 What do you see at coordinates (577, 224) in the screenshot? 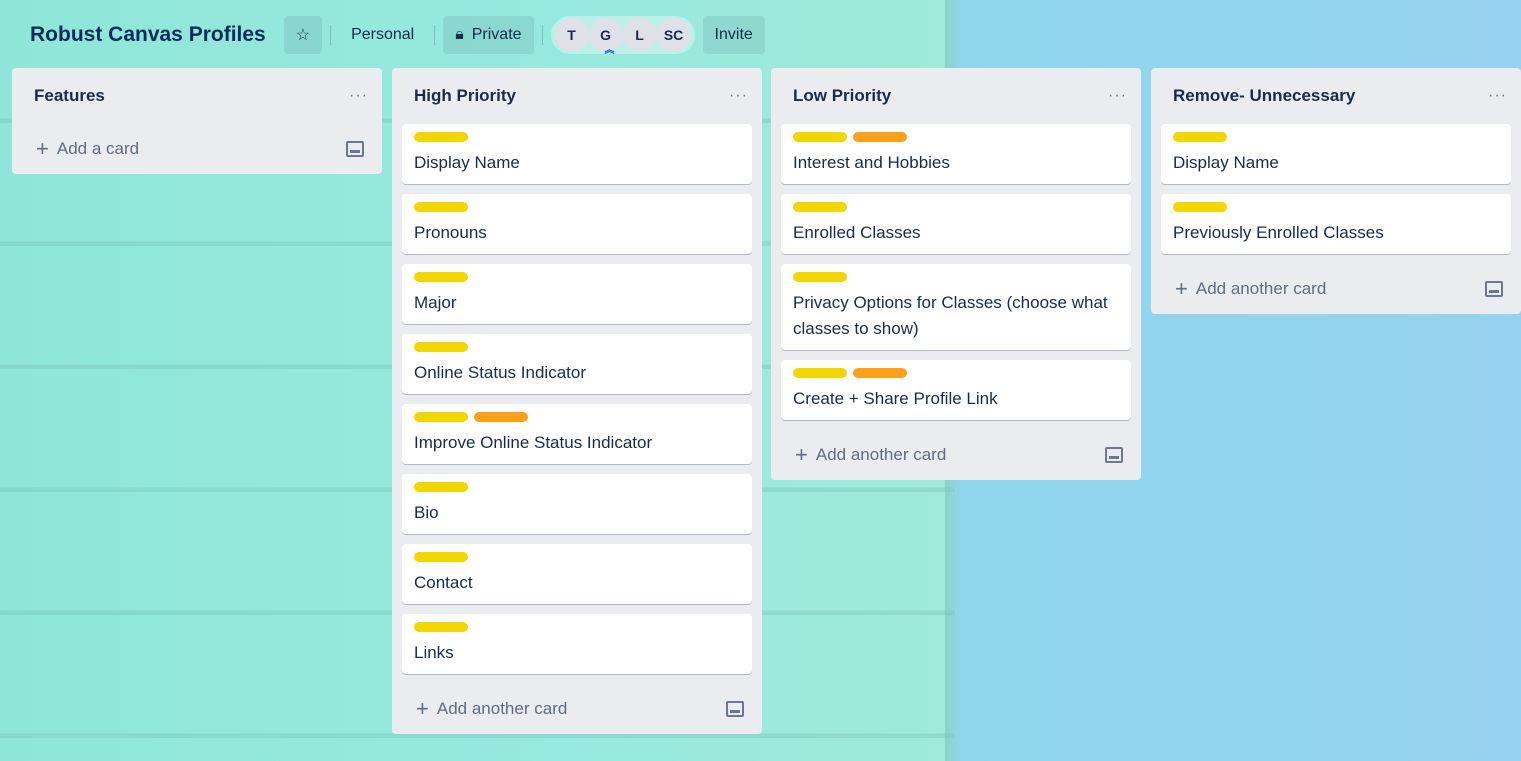
I see `card: Pronouns` at bounding box center [577, 224].